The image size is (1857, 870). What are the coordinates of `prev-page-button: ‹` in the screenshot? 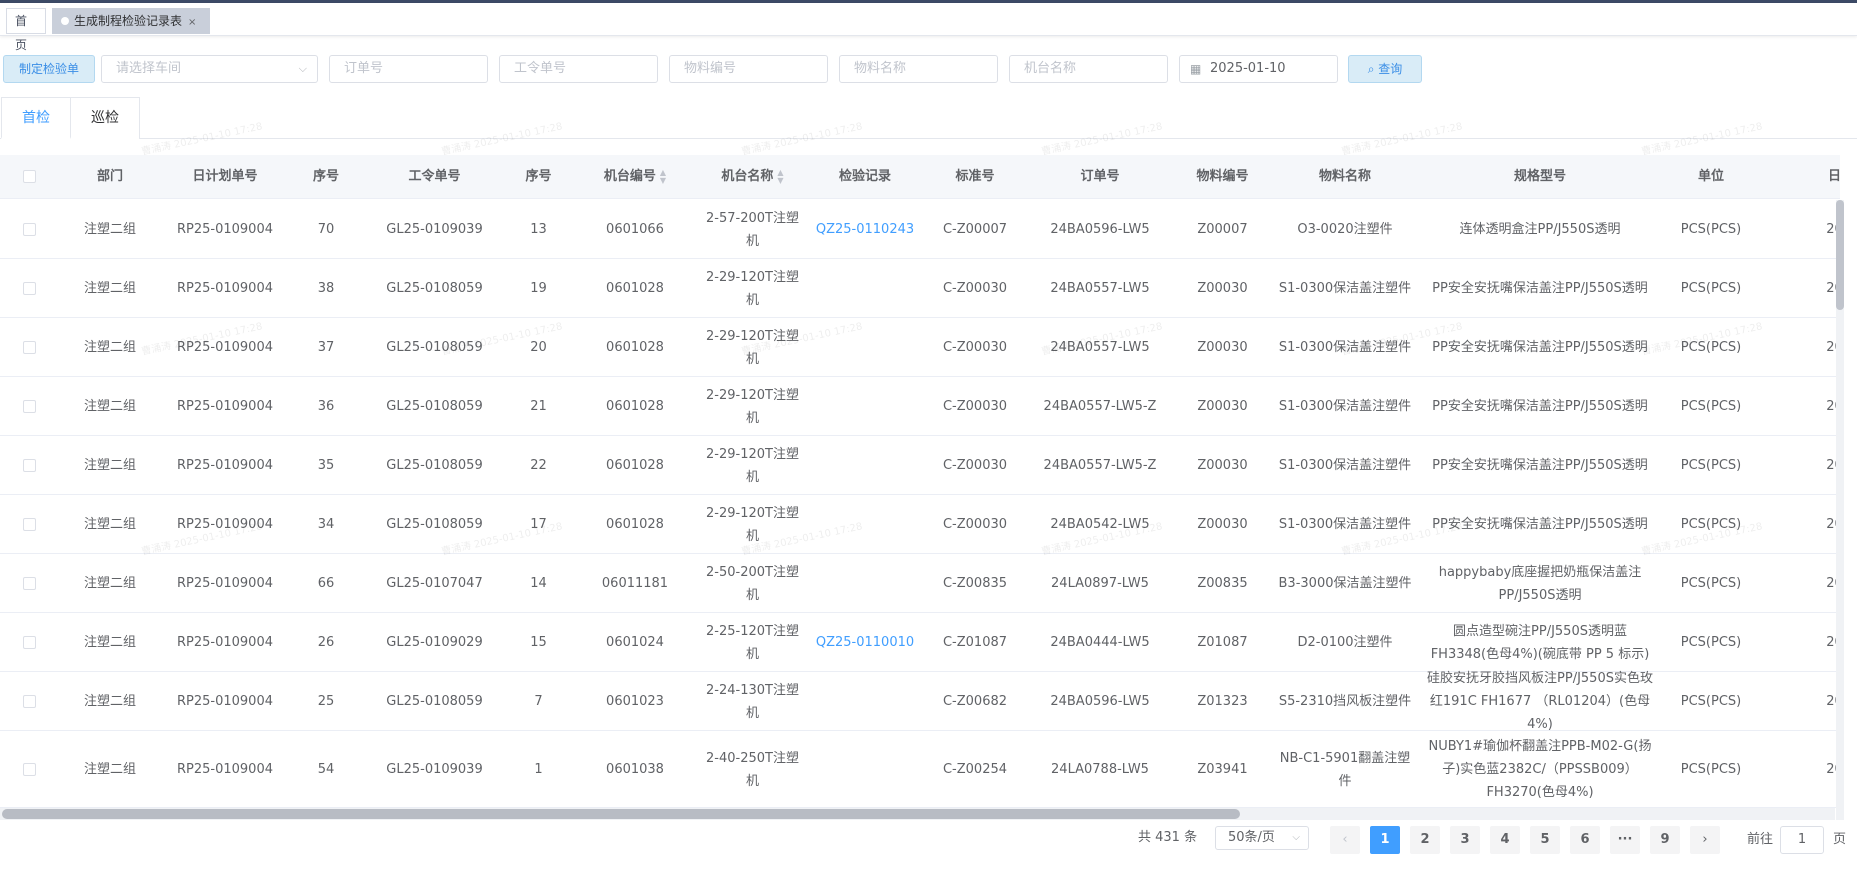 It's located at (1345, 840).